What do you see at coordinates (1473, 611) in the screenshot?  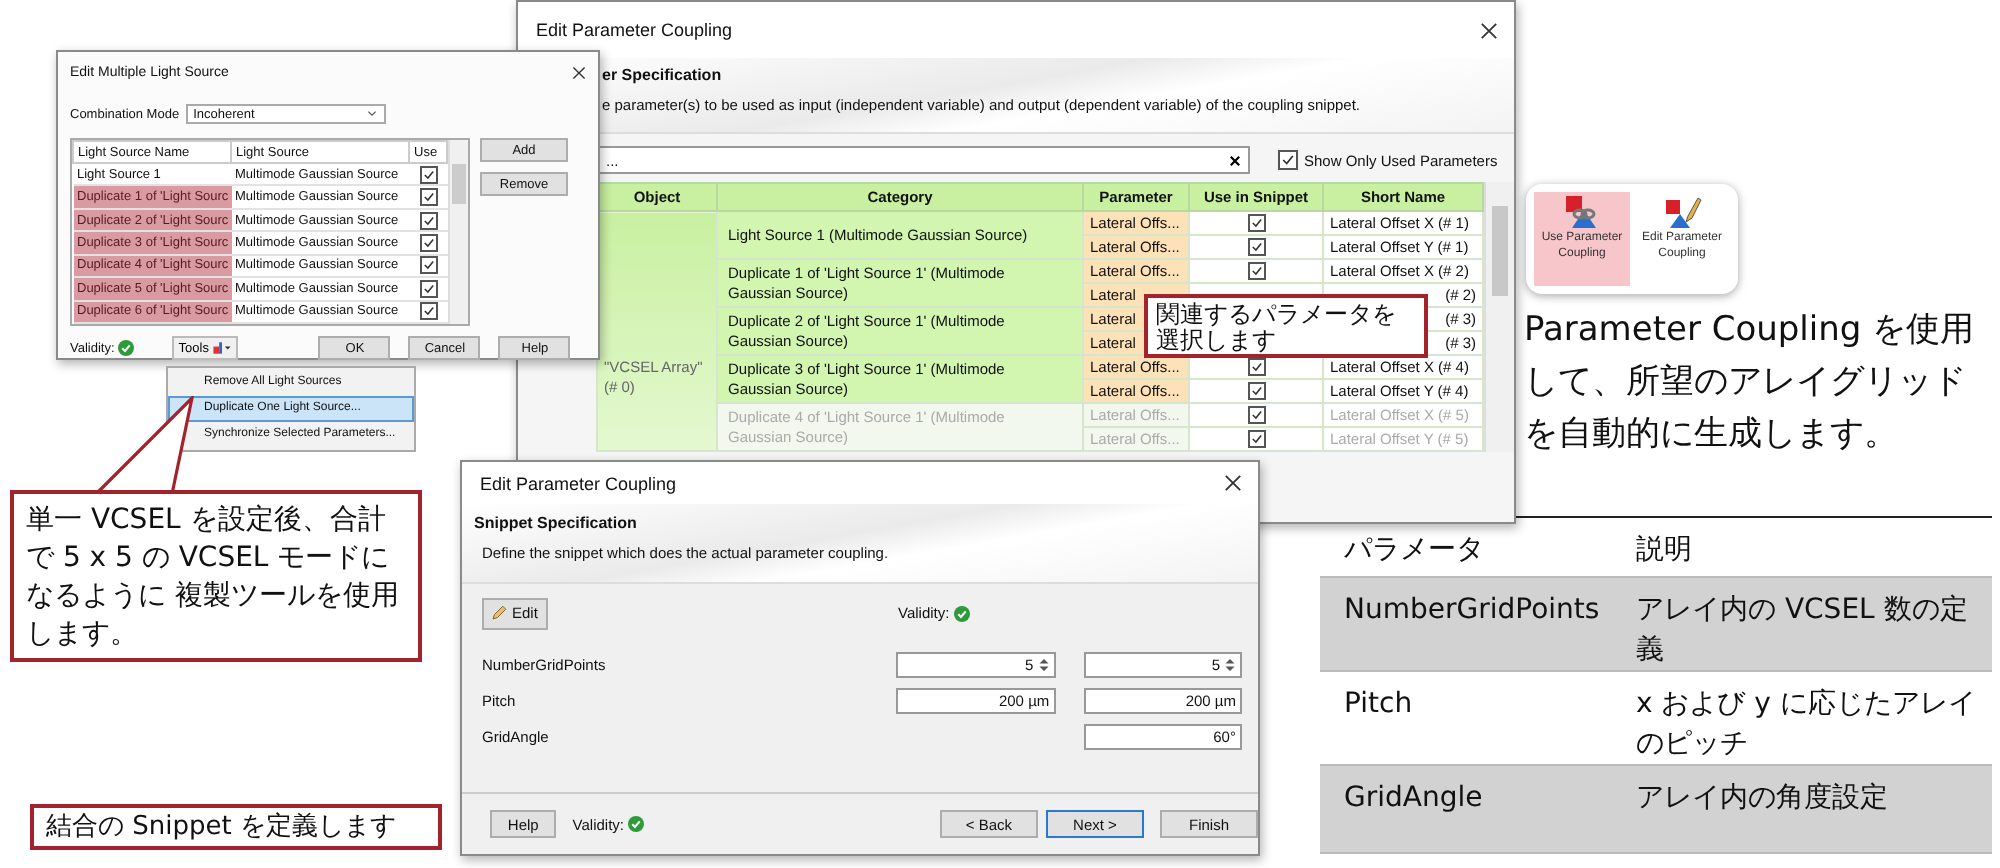 I see `table-cell-text: NumberGridPoints` at bounding box center [1473, 611].